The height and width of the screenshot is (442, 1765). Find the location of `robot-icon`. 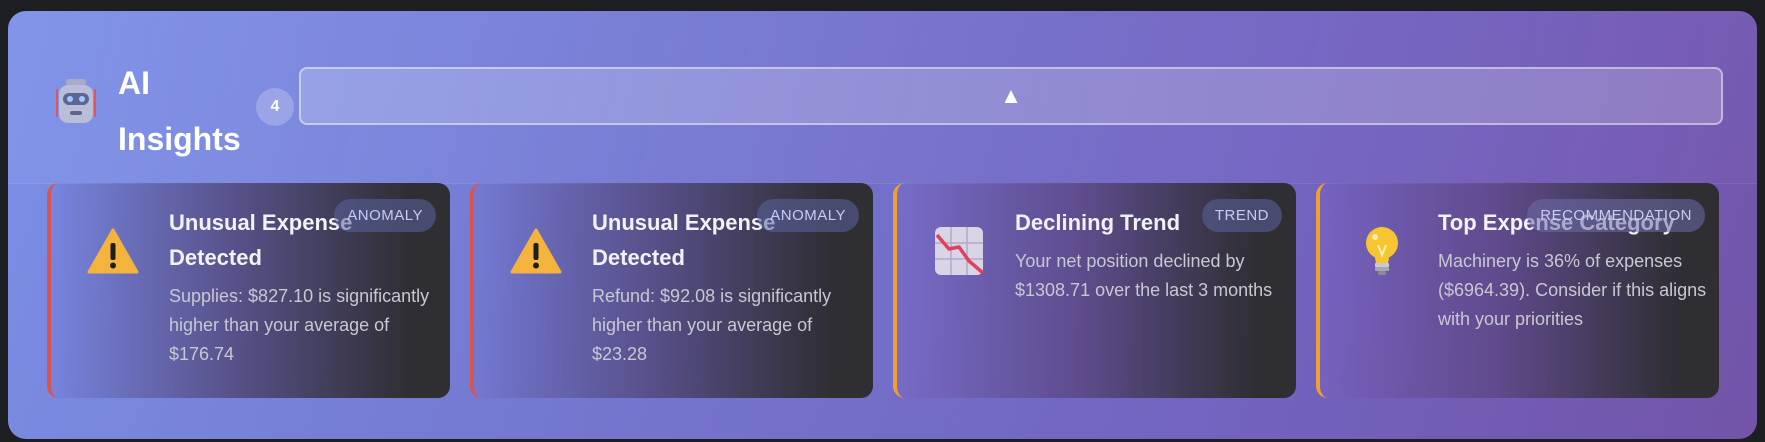

robot-icon is located at coordinates (76, 101).